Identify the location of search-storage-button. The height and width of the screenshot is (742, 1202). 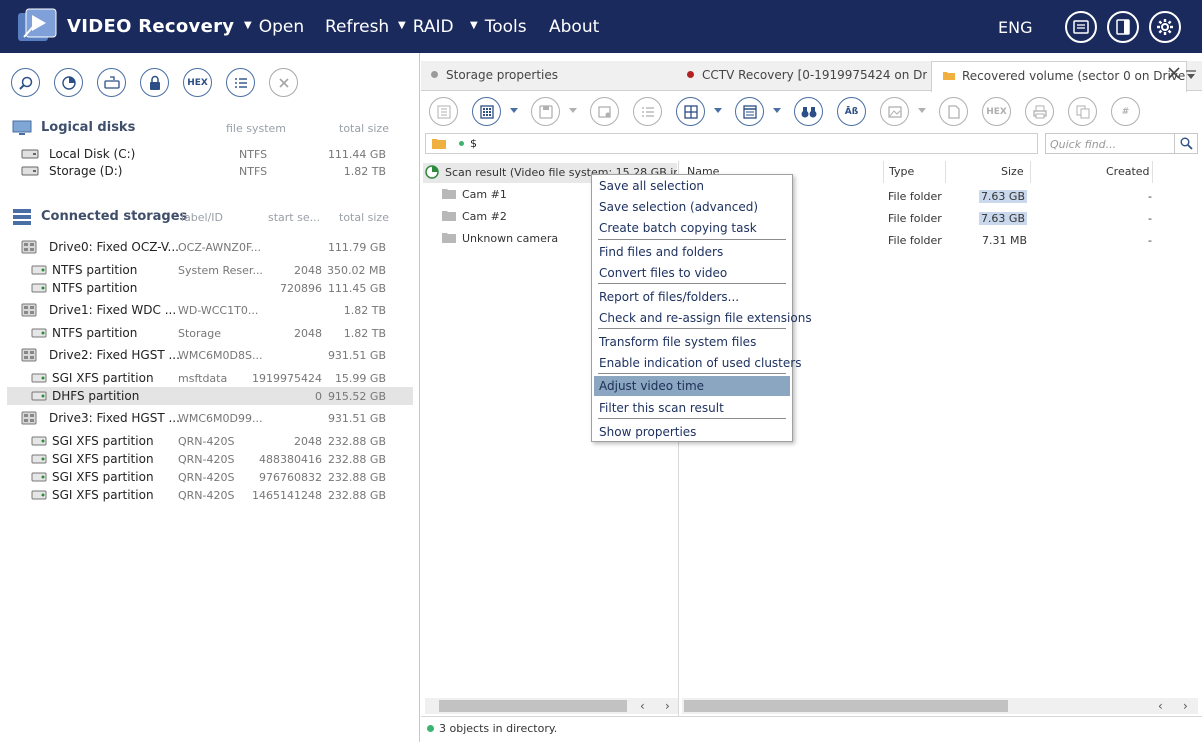
(25, 82).